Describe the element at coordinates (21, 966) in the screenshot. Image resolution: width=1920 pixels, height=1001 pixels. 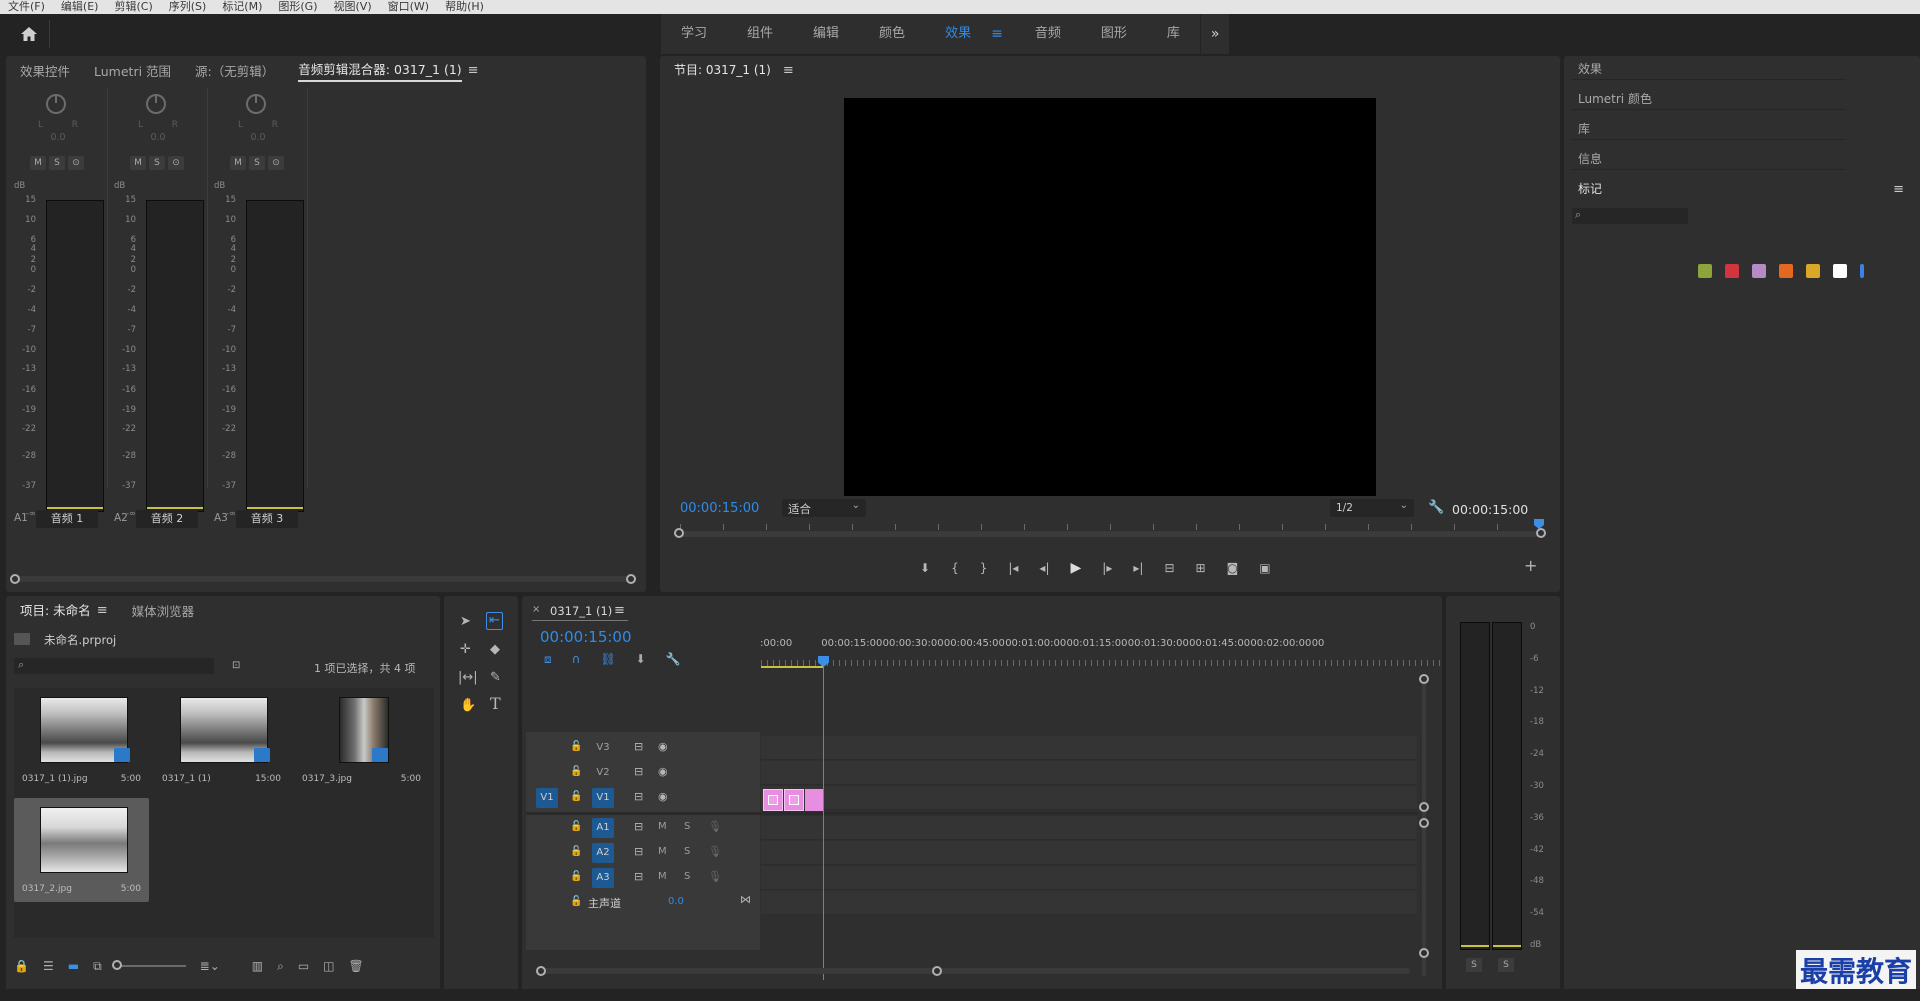
I see `lock-icon: 🔒` at that location.